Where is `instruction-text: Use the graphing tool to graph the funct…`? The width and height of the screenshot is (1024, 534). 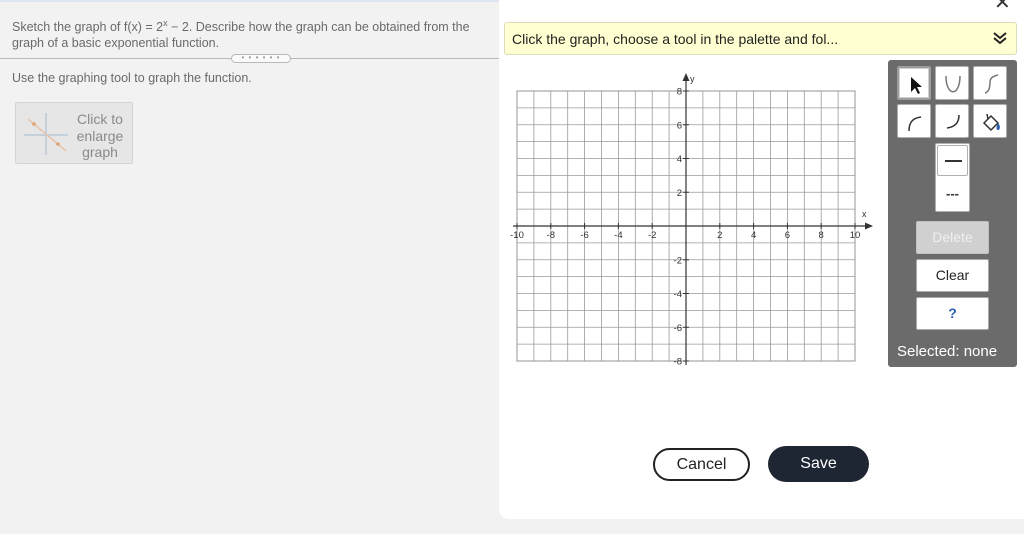 instruction-text: Use the graphing tool to graph the funct… is located at coordinates (132, 78).